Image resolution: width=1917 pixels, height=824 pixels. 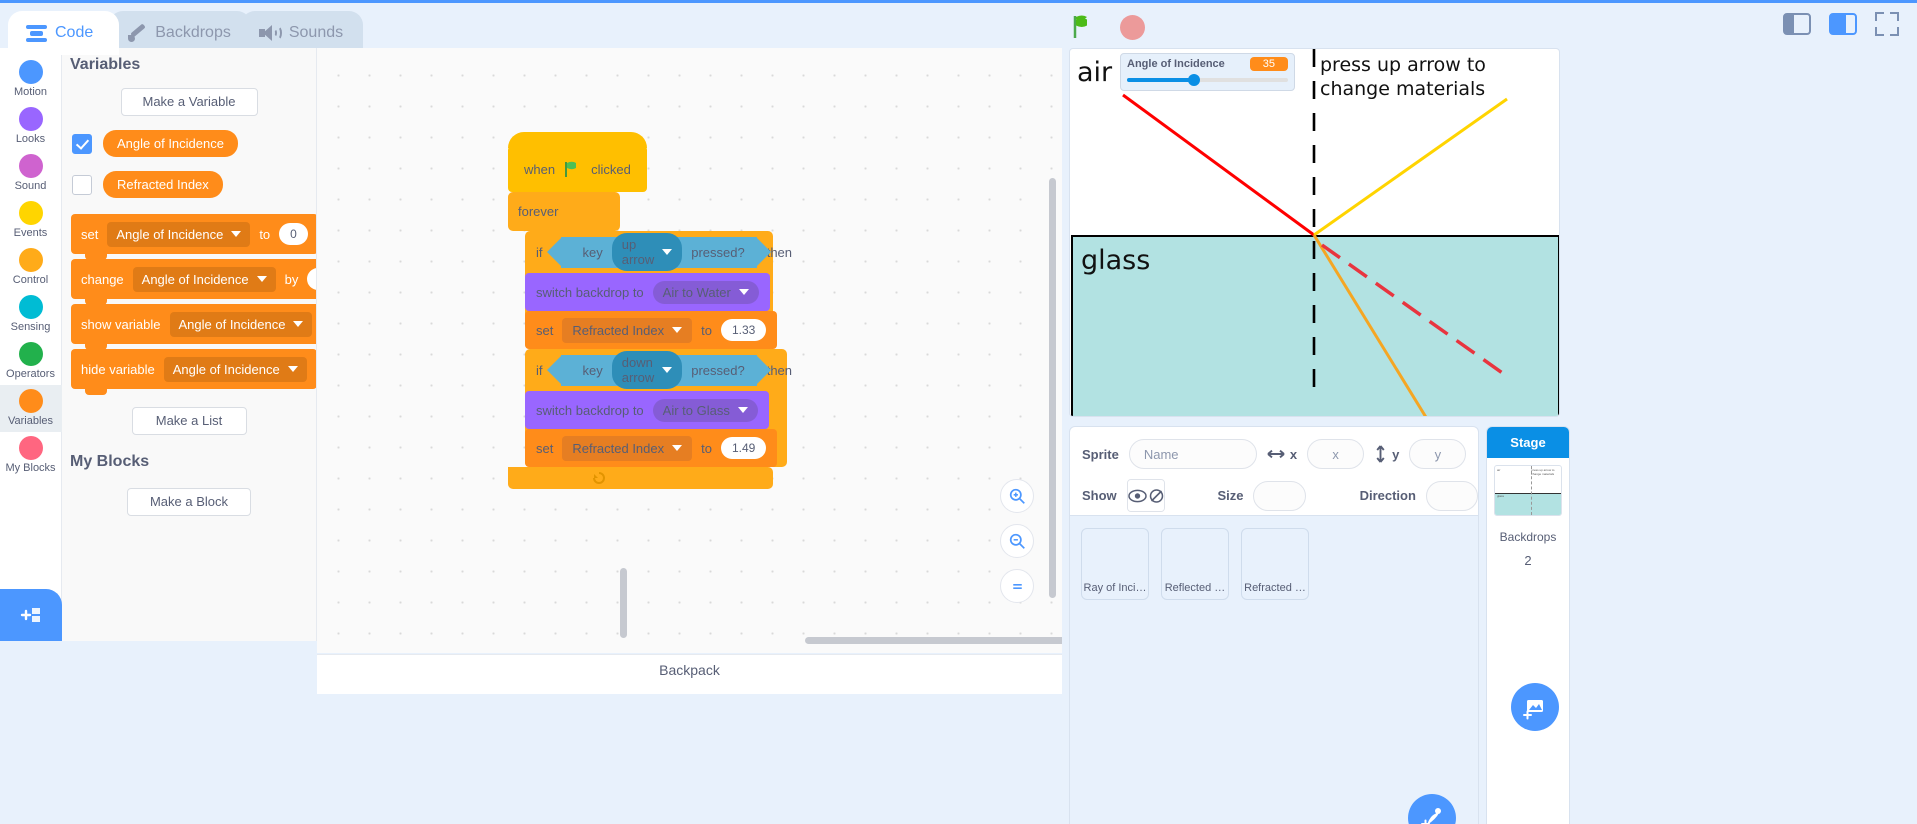 I want to click on sidebar-item-label: Sound, so click(x=30, y=186).